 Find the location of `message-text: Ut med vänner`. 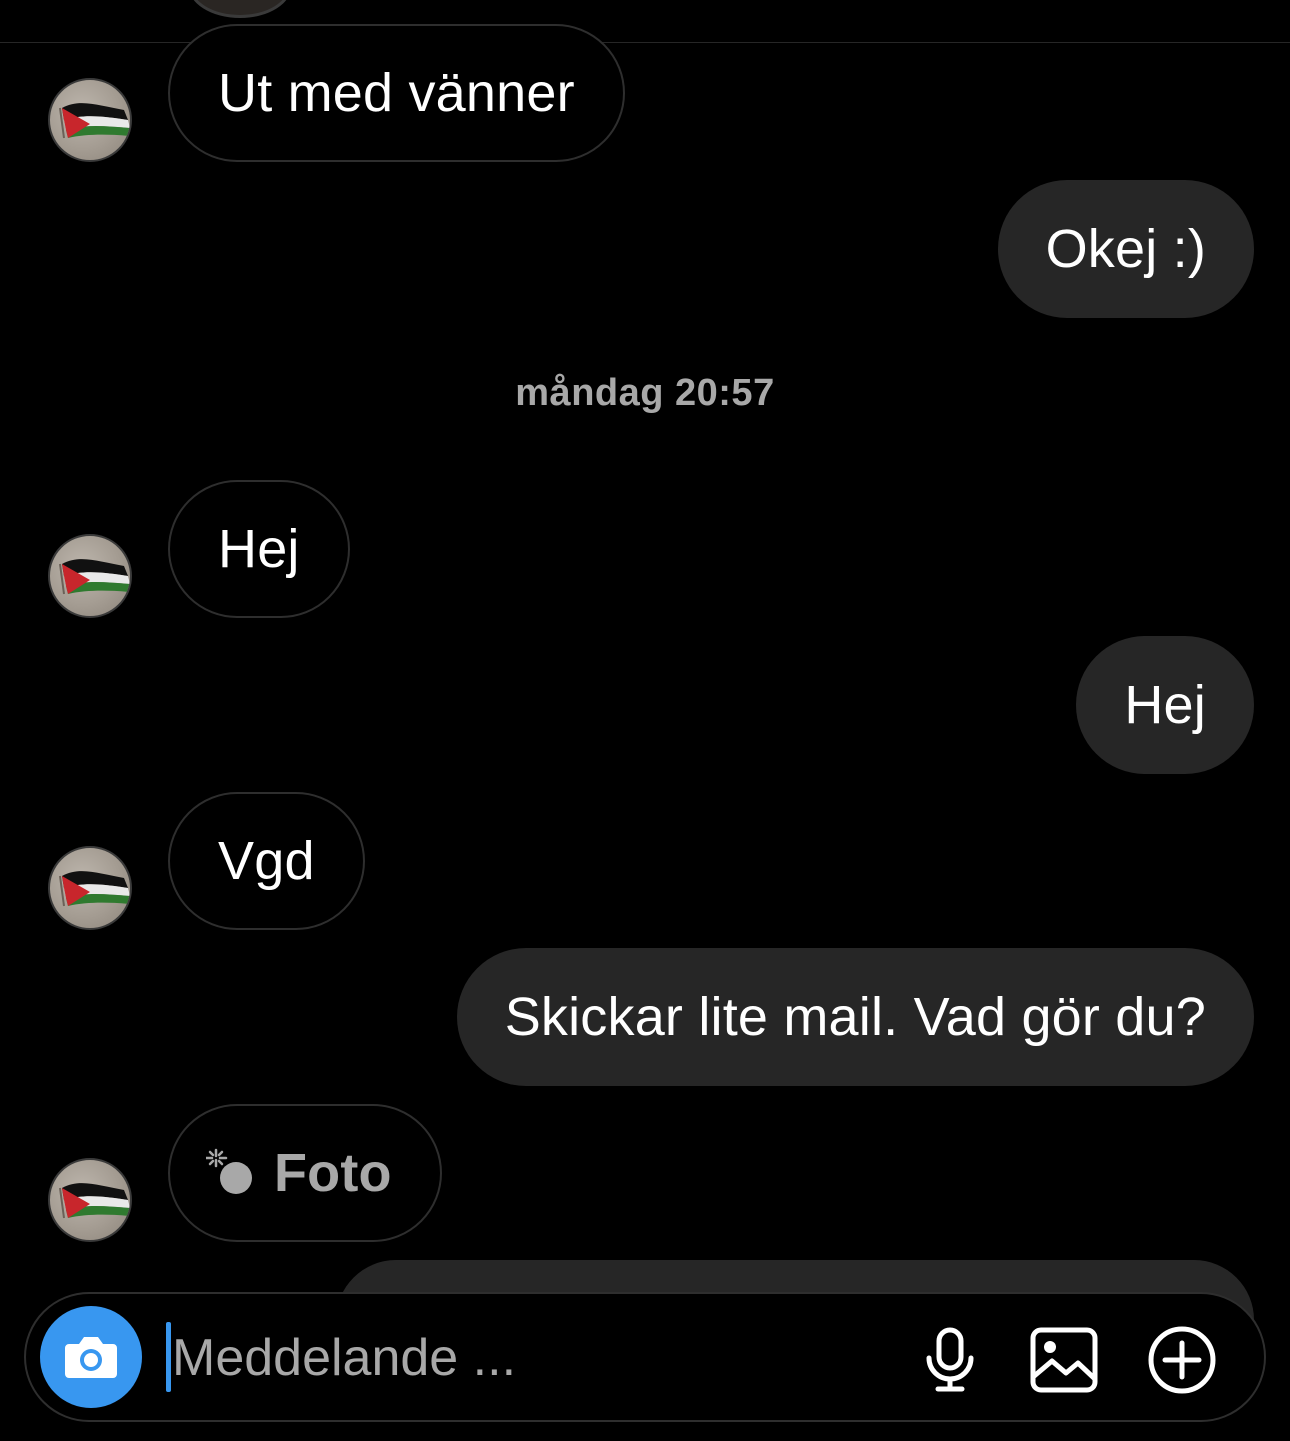

message-text: Ut med vänner is located at coordinates (396, 93).